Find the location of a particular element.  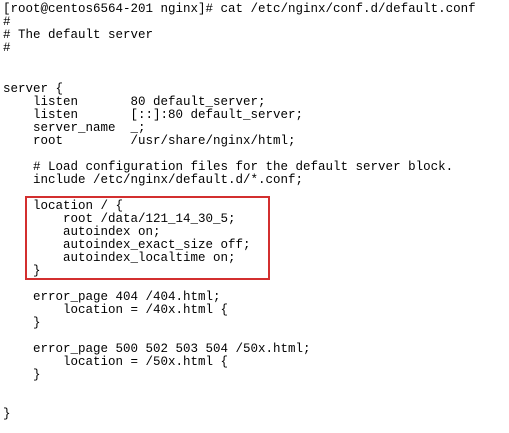

location-block-highlight is located at coordinates (147, 238).